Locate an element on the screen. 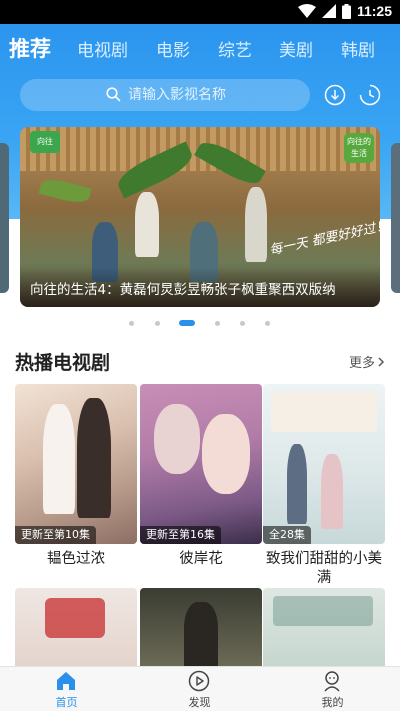  user-icon is located at coordinates (332, 681).